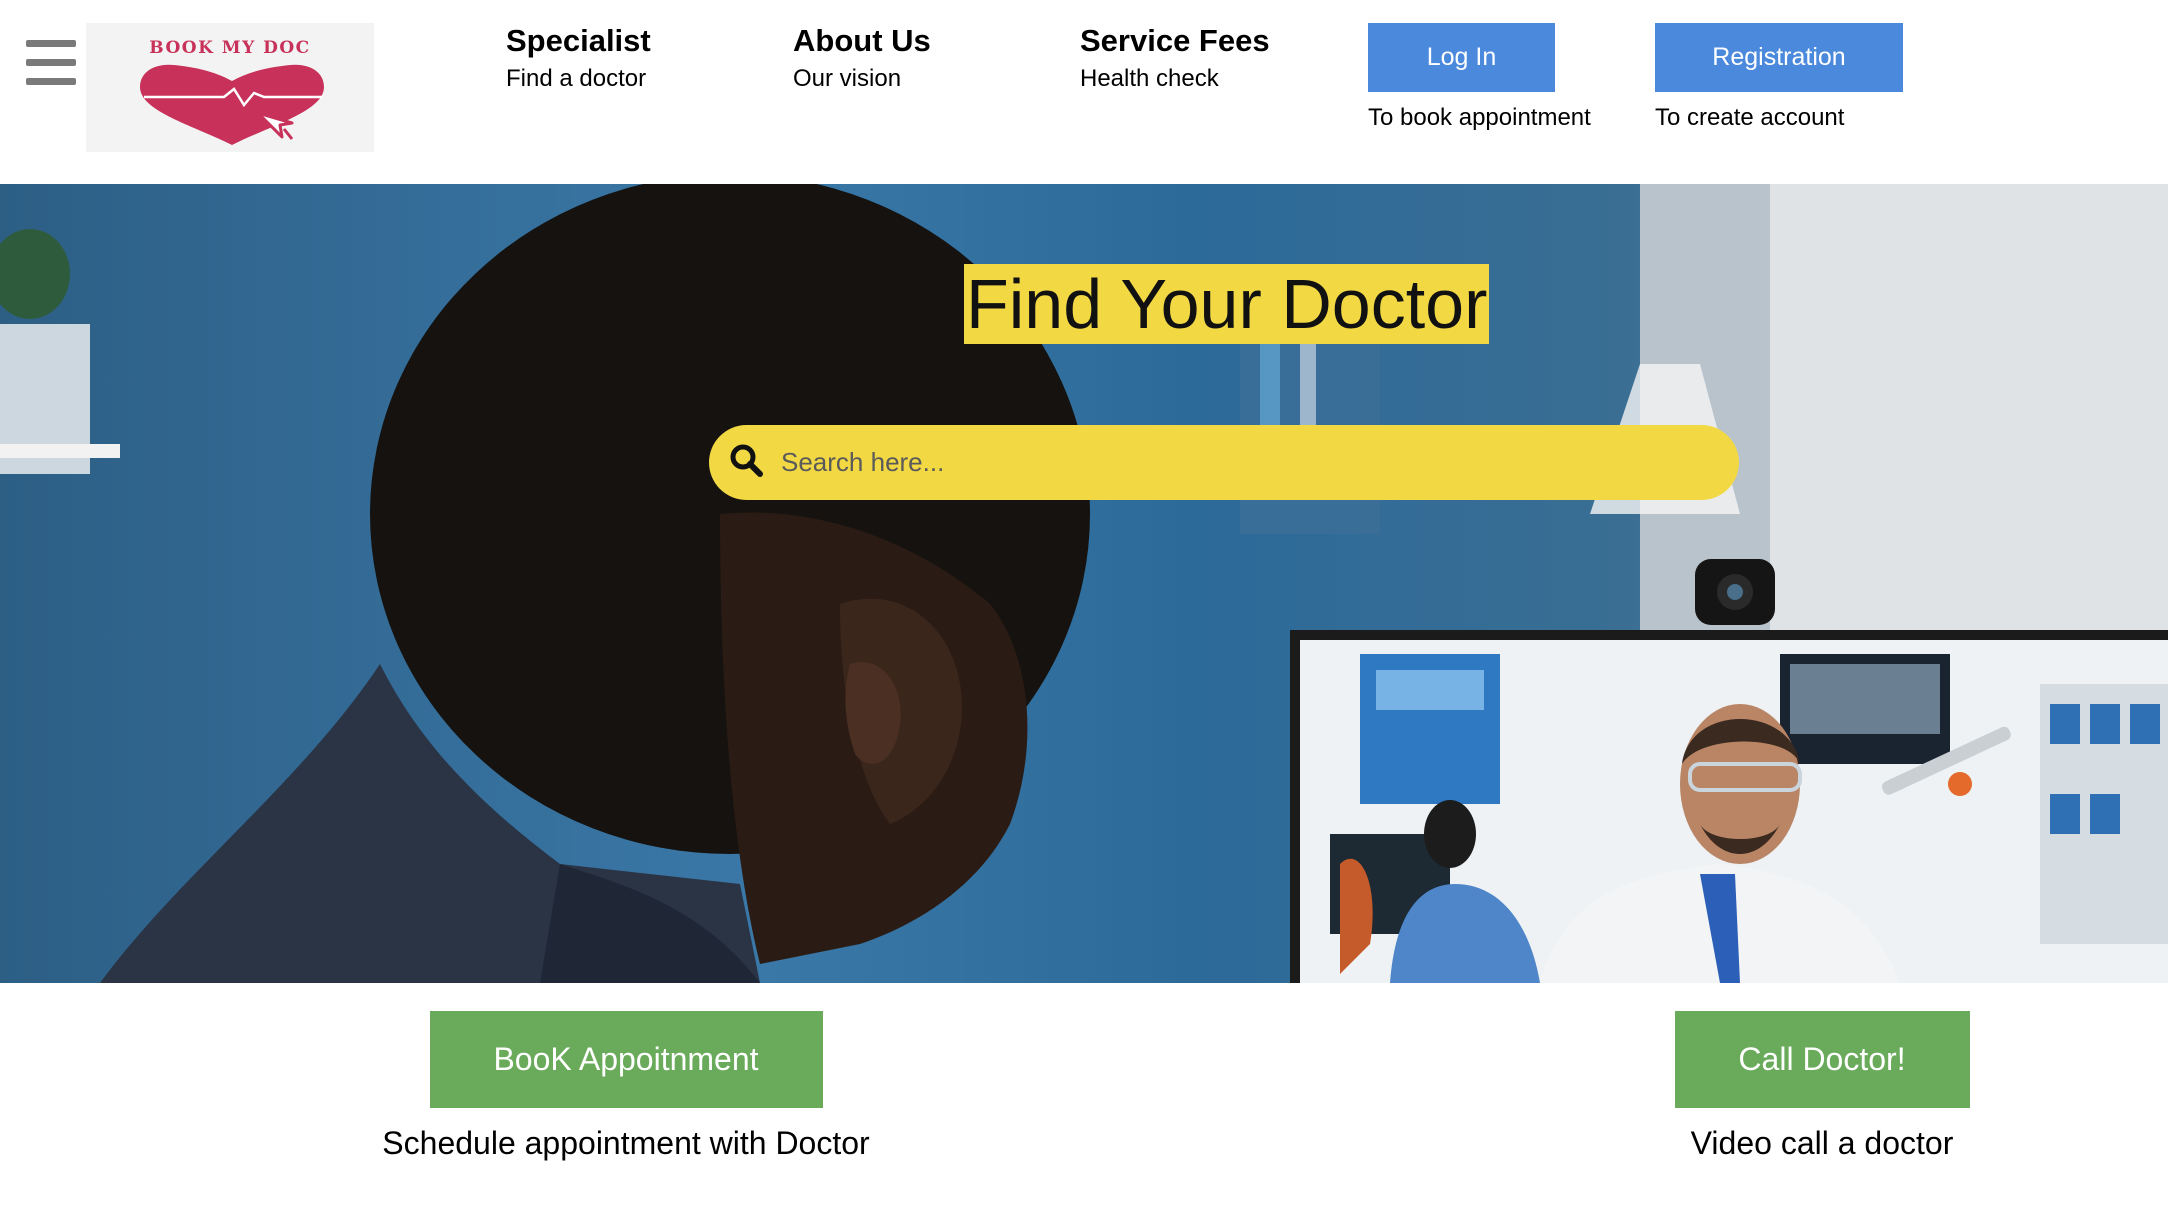 Image resolution: width=2168 pixels, height=1216 pixels. Describe the element at coordinates (232, 104) in the screenshot. I see `heart-logo-icon` at that location.